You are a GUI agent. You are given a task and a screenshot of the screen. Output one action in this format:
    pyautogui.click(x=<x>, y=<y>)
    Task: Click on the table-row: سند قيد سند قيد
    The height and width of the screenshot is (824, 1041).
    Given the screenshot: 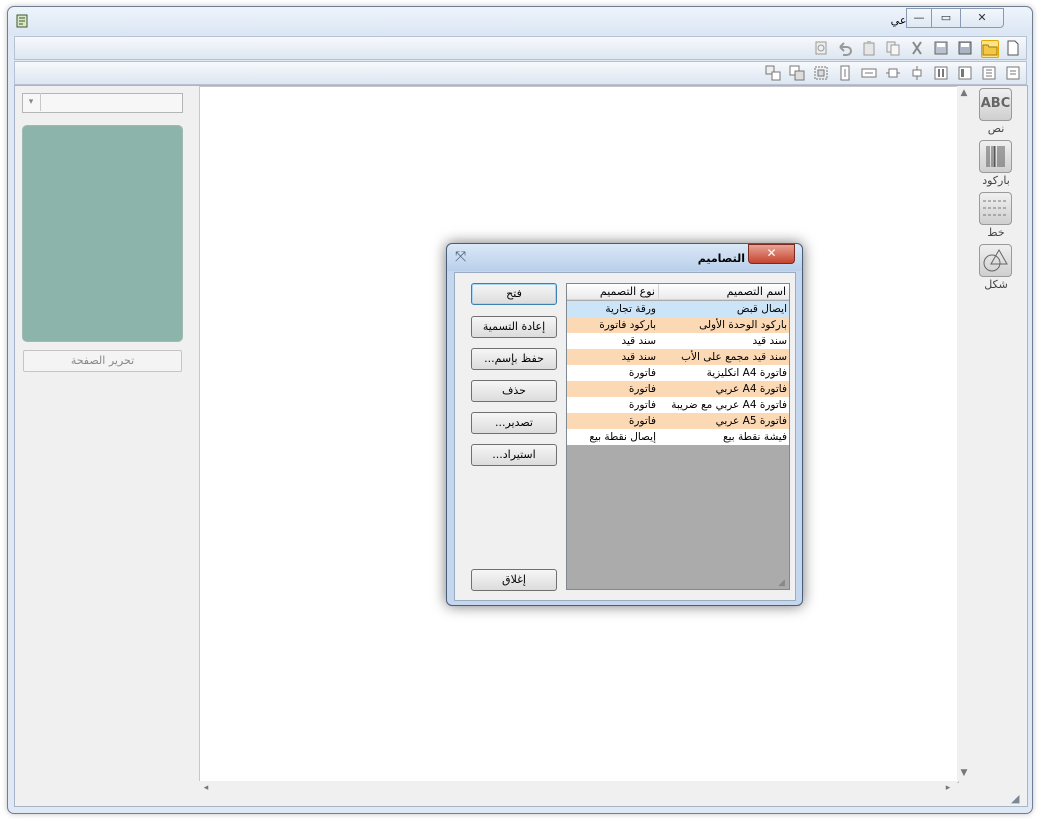 What is the action you would take?
    pyautogui.click(x=678, y=341)
    